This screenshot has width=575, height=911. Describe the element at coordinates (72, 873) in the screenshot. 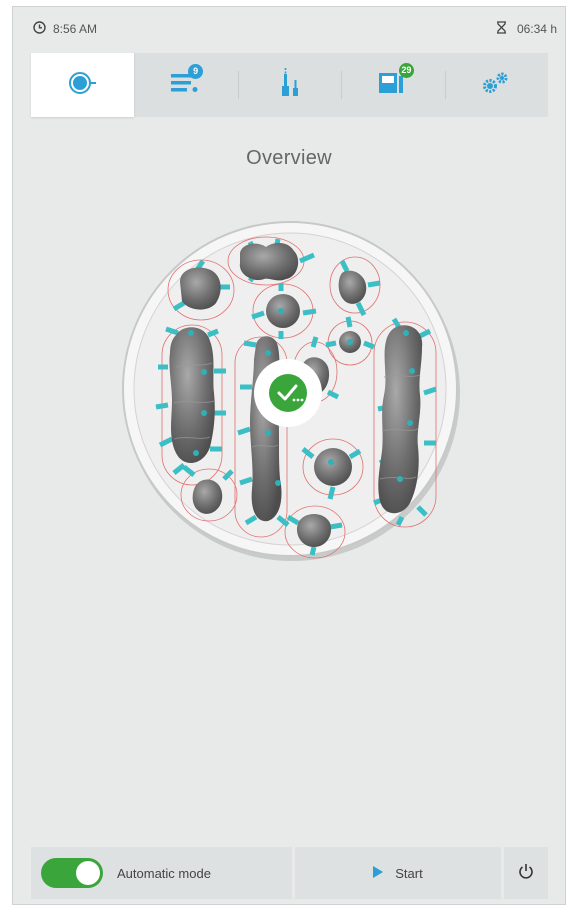

I see `automatic-mode-toggle` at that location.